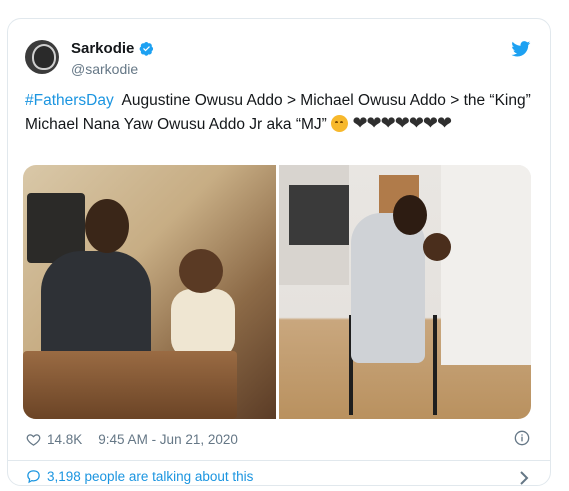  What do you see at coordinates (521, 49) in the screenshot?
I see `twitter-bird-icon` at bounding box center [521, 49].